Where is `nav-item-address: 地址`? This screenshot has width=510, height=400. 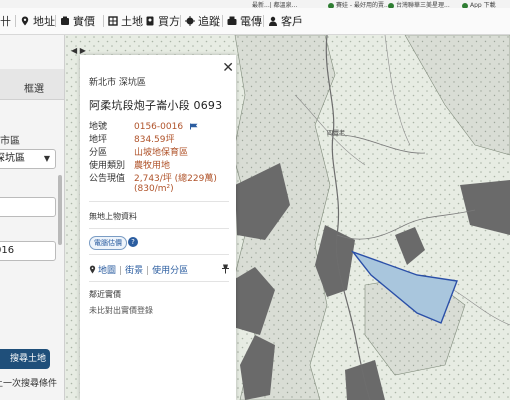
nav-item-address: 地址 is located at coordinates (37, 21).